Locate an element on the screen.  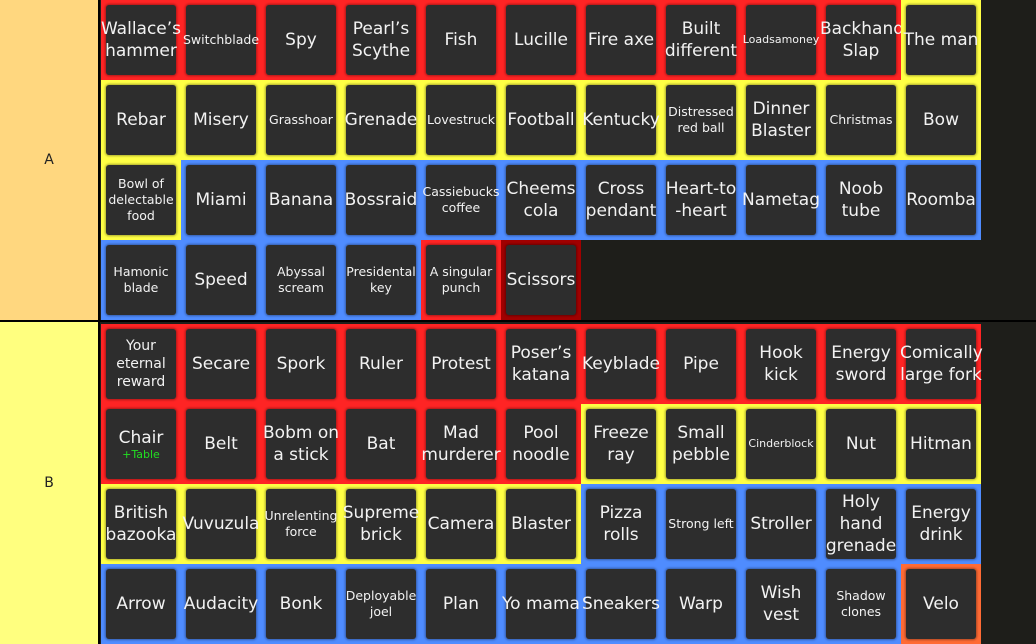
tier-item: Cinderblock is located at coordinates (781, 444).